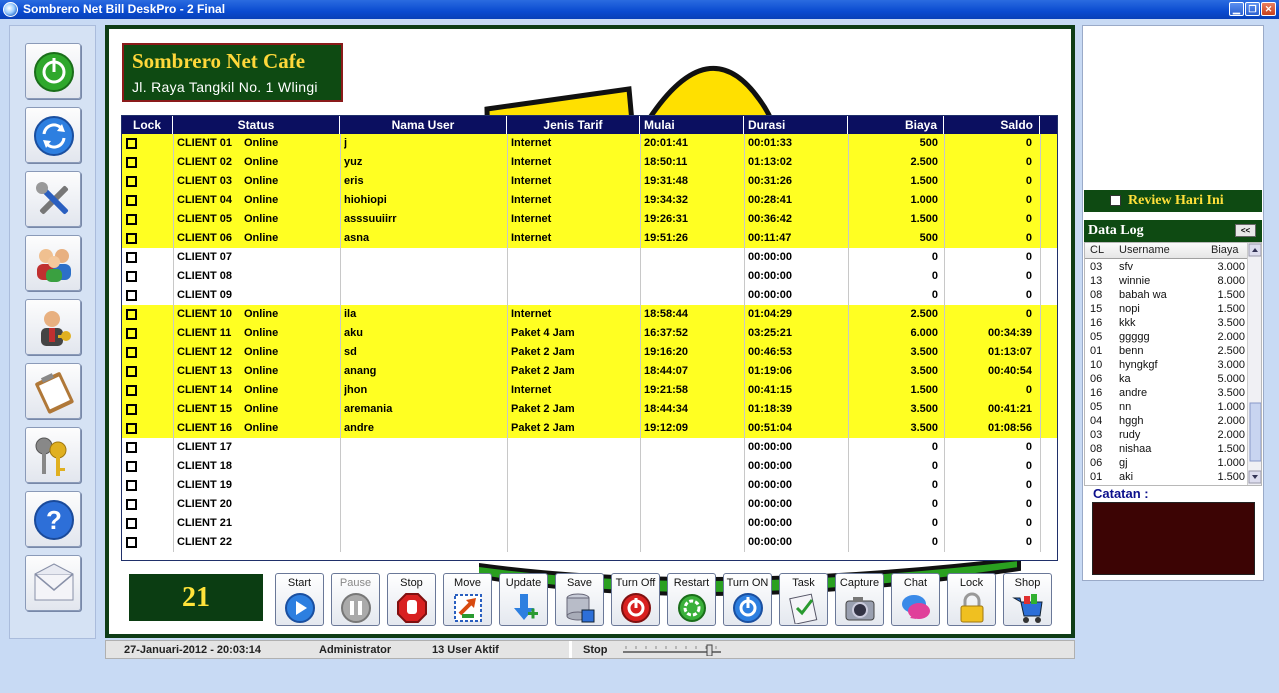 The height and width of the screenshot is (693, 1279). Describe the element at coordinates (573, 125) in the screenshot. I see `col-jenis-tarif: Jenis Tarif` at that location.